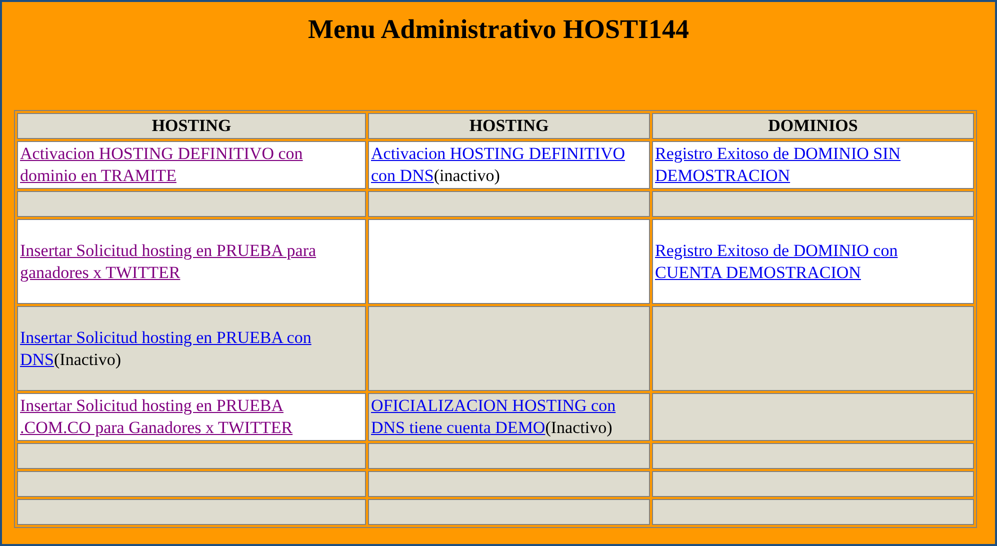 The width and height of the screenshot is (997, 546). What do you see at coordinates (498, 153) in the screenshot?
I see `menu-link: Activacion HOSTING DEFINITIVO` at bounding box center [498, 153].